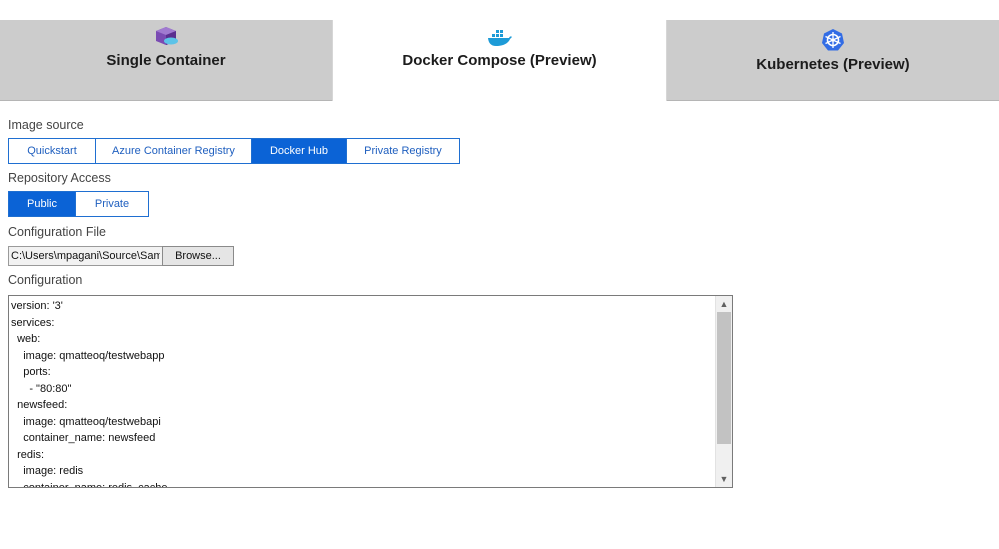  What do you see at coordinates (724, 304) in the screenshot?
I see `scroll-up-arrow-icon: ▲` at bounding box center [724, 304].